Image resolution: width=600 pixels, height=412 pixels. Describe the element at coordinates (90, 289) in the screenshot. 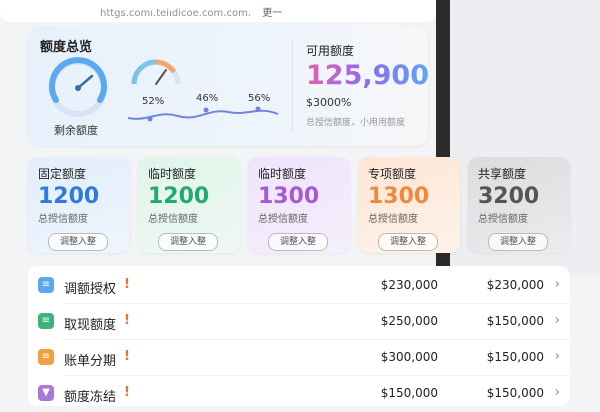

I see `list-item-label: 调额授权` at that location.